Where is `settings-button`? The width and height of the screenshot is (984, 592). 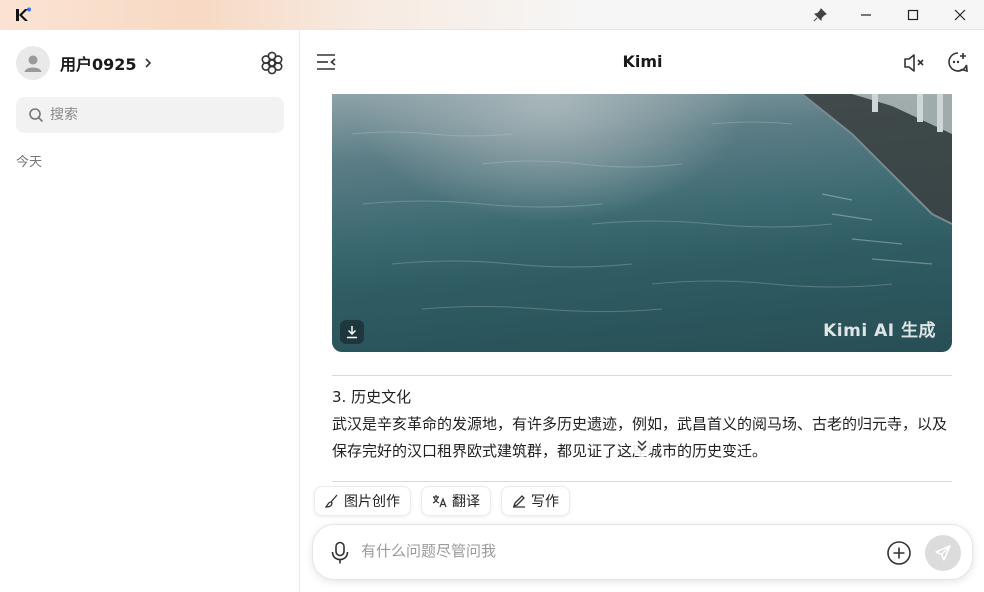
settings-button is located at coordinates (272, 63).